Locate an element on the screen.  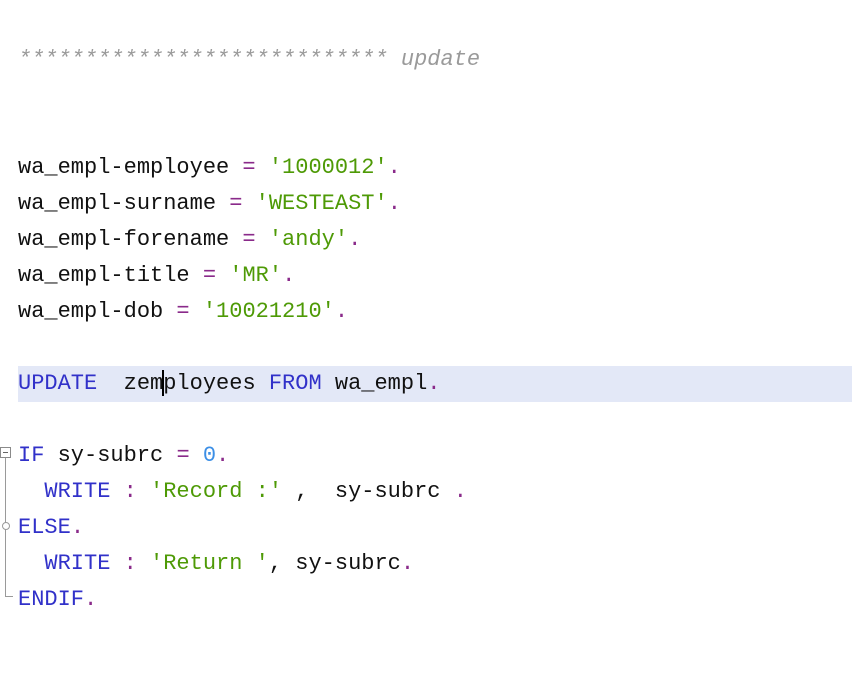
code-line-dob: wa_empl-dob = '10021210'. is located at coordinates (183, 312).